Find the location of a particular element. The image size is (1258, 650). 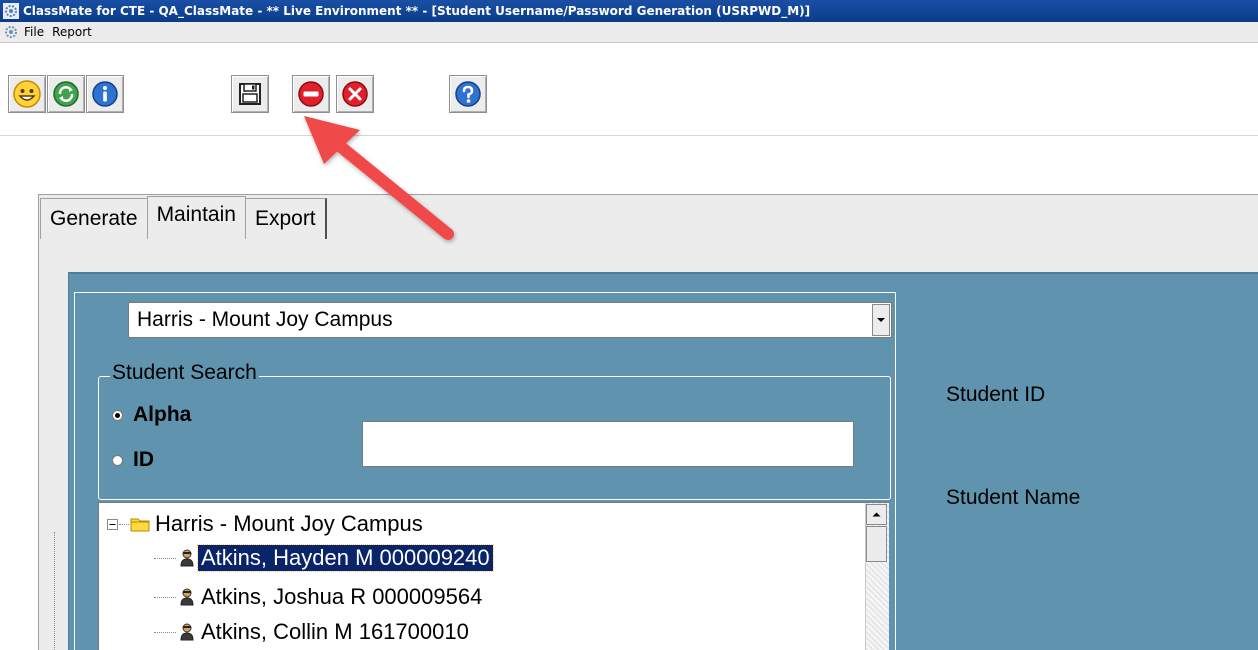

search-input is located at coordinates (608, 444).